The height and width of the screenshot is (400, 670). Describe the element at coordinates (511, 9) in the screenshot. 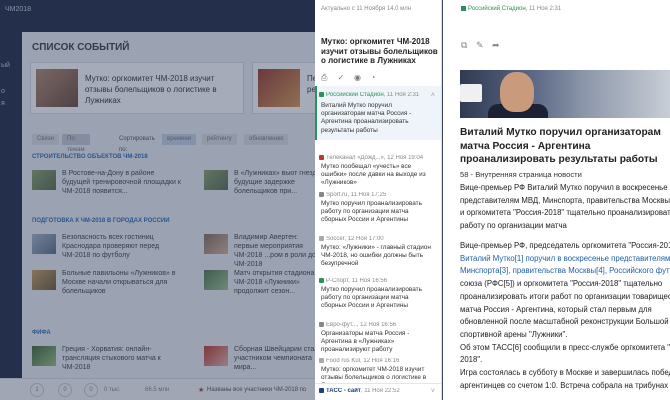

I see `article-source: Российский Стадион, 11 Ноя 2:31` at that location.